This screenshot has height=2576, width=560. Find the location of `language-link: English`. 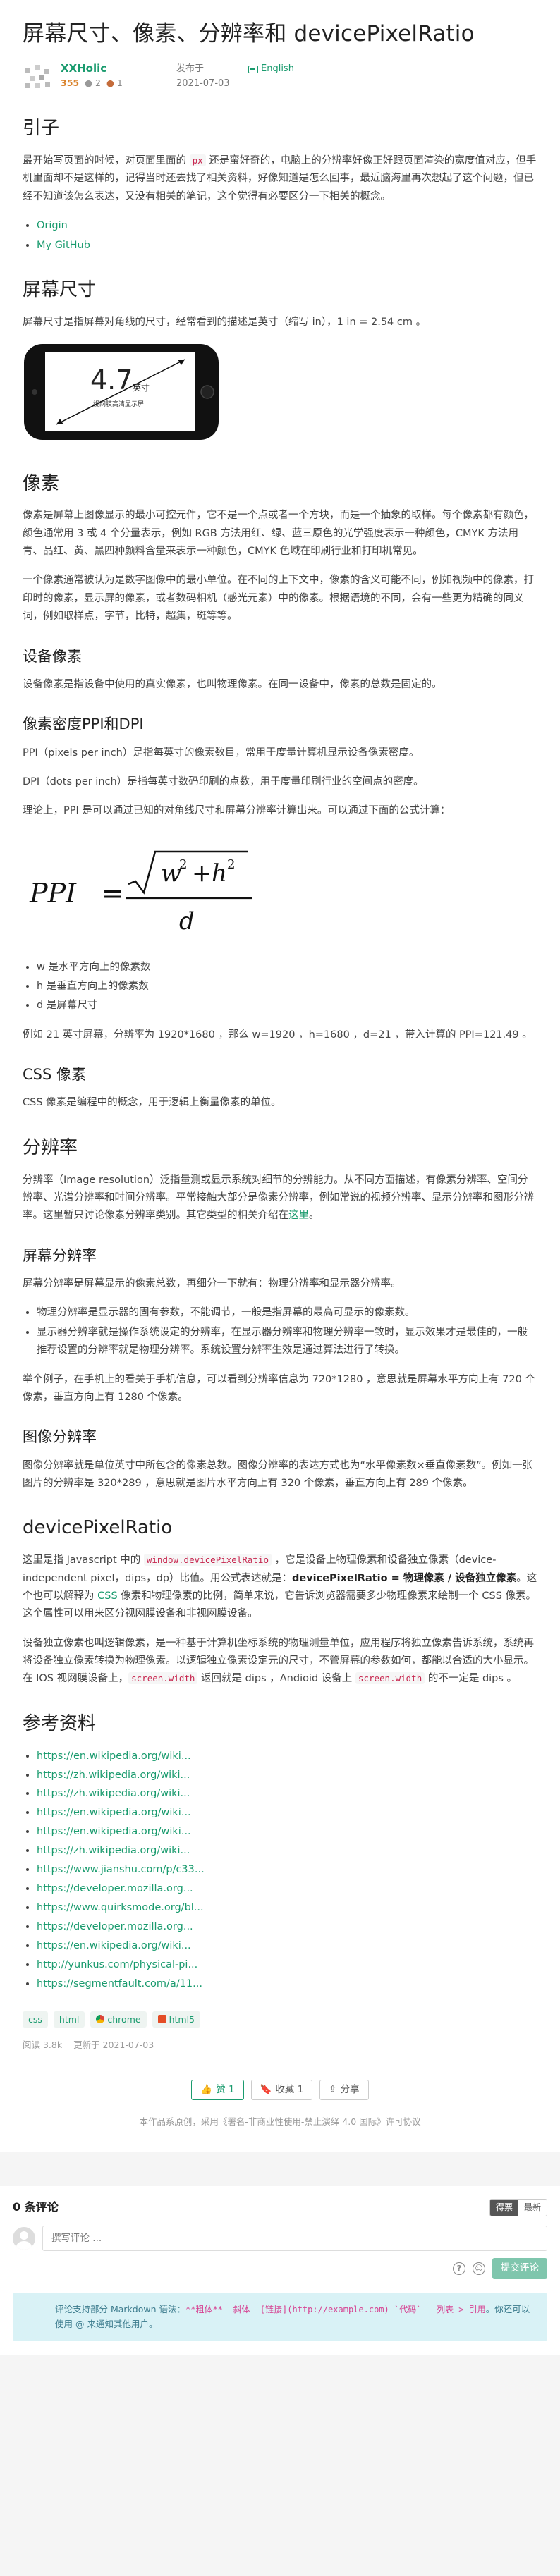

language-link: English is located at coordinates (271, 69).